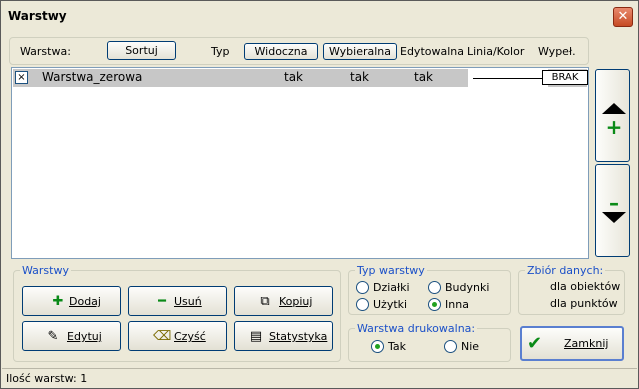 The width and height of the screenshot is (639, 389). Describe the element at coordinates (432, 51) in the screenshot. I see `editable-label: Edytowalna` at that location.